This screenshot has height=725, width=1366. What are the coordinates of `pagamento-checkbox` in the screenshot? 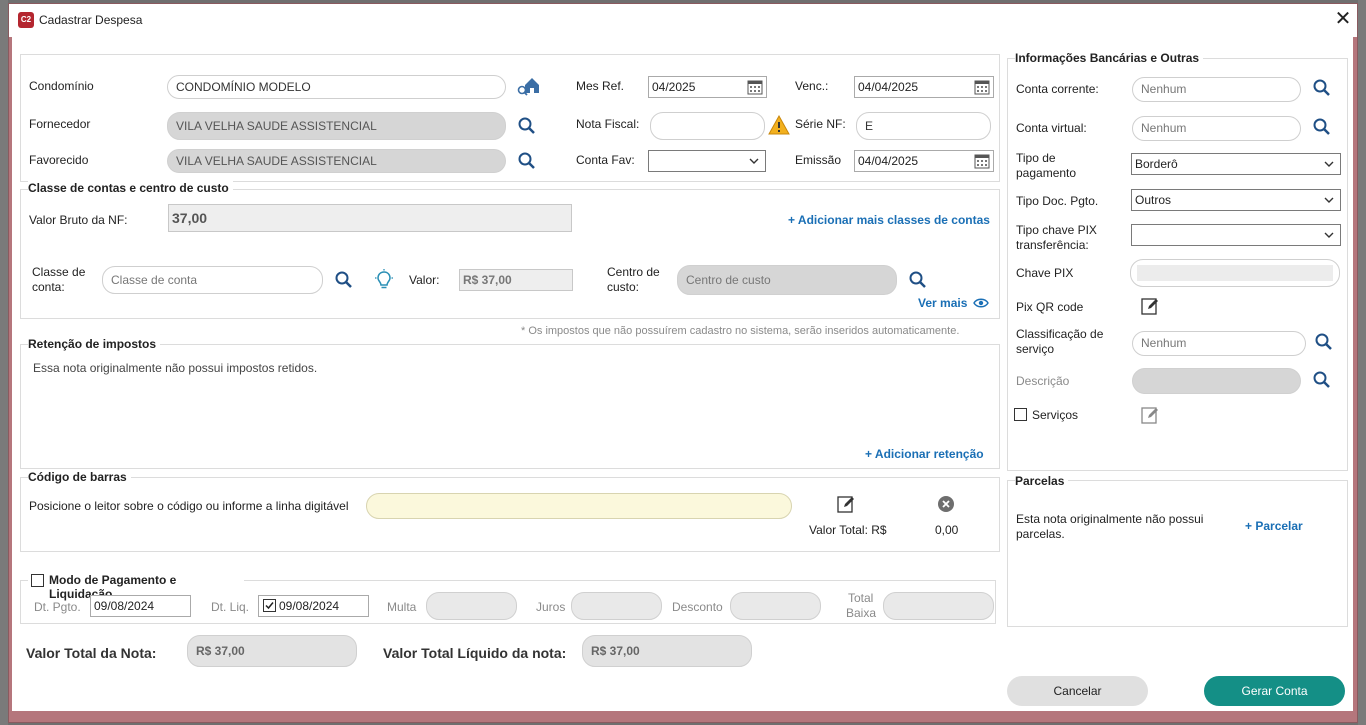 It's located at (37, 580).